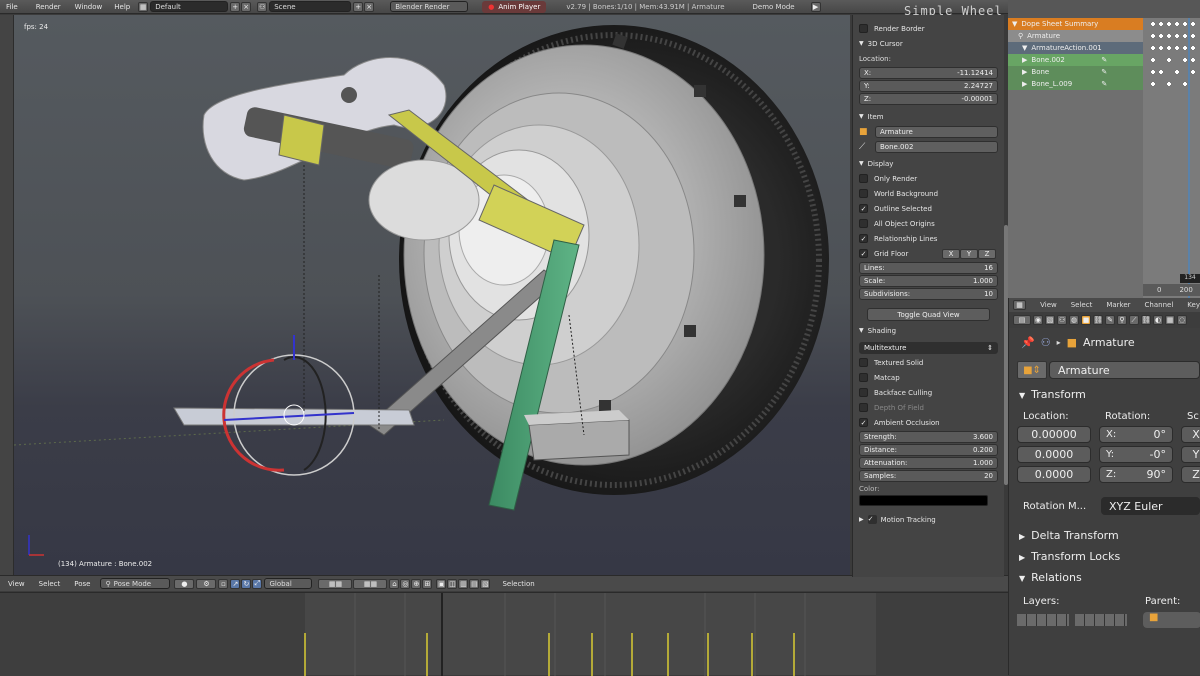 The image size is (1200, 676). Describe the element at coordinates (928, 330) in the screenshot. I see `shading-panel-header: ▼ Shading` at that location.